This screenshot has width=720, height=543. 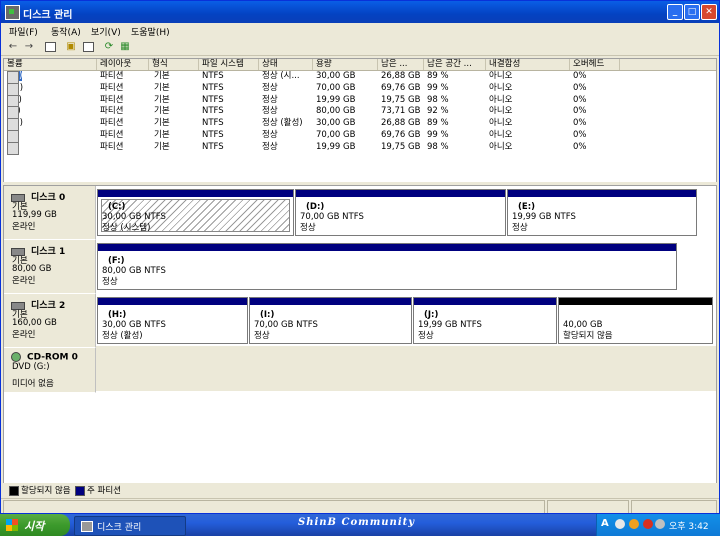 What do you see at coordinates (174, 64) in the screenshot?
I see `col-type: 형식` at bounding box center [174, 64].